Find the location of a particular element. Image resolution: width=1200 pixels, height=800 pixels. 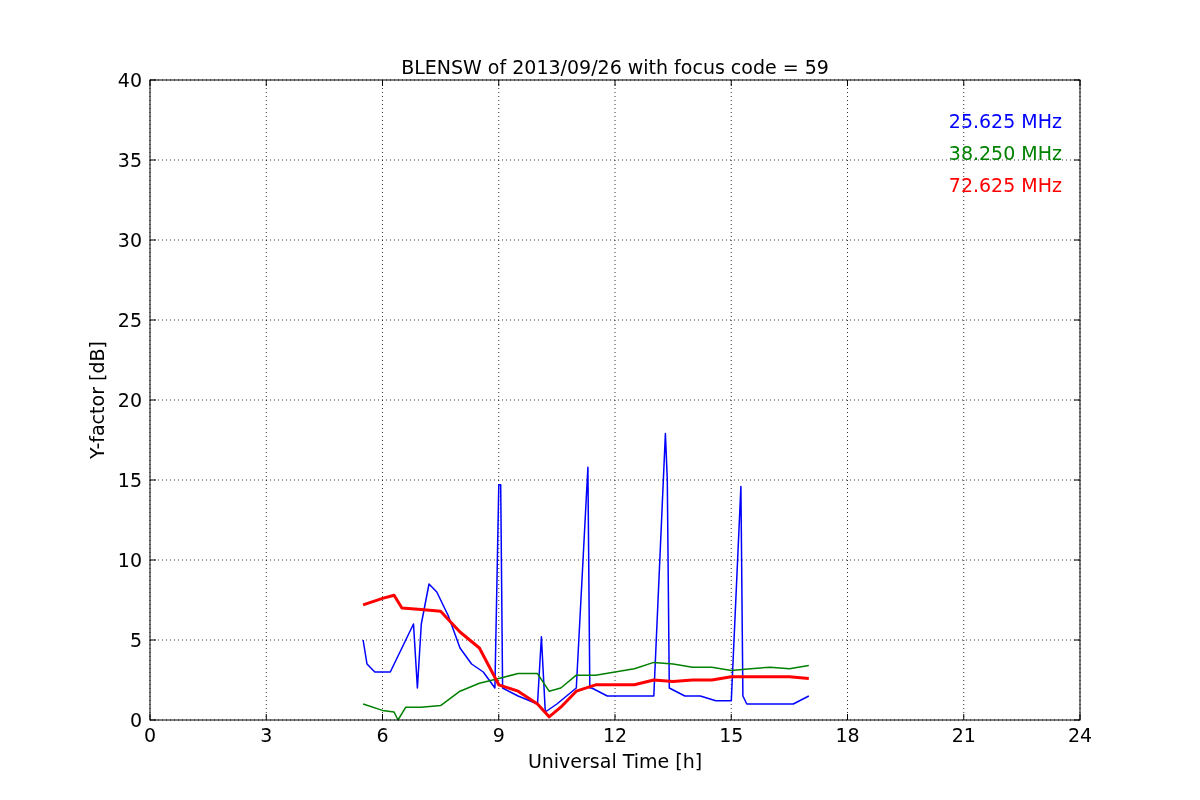

y-tick-label: 5 is located at coordinates (135, 640).